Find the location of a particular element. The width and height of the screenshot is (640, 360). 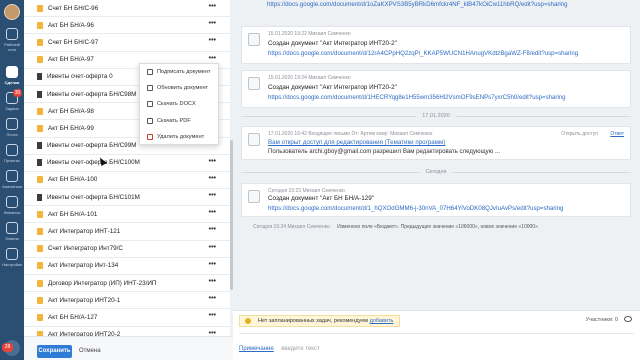

document-row: Акт БН БН/А-127 ••• is located at coordinates (127, 318).